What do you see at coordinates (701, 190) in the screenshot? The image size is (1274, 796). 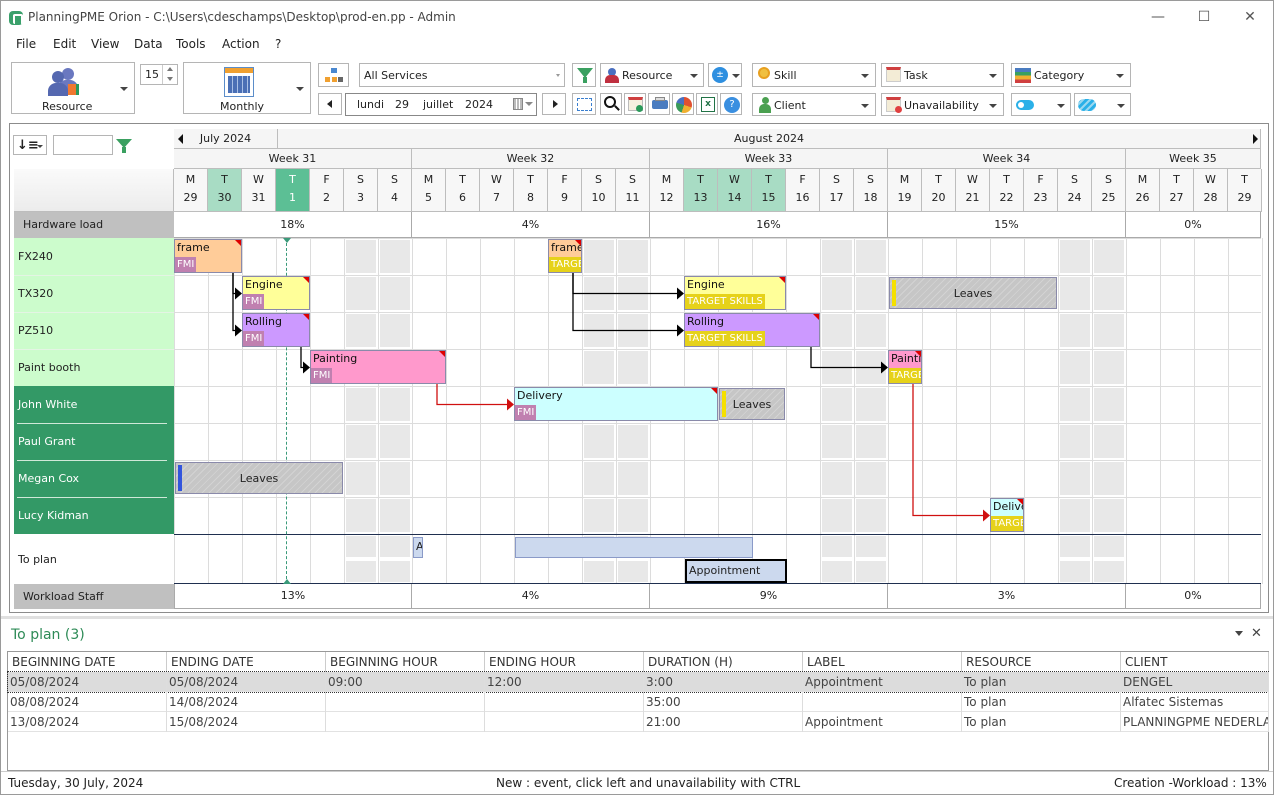 I see `day-header: T 13` at bounding box center [701, 190].